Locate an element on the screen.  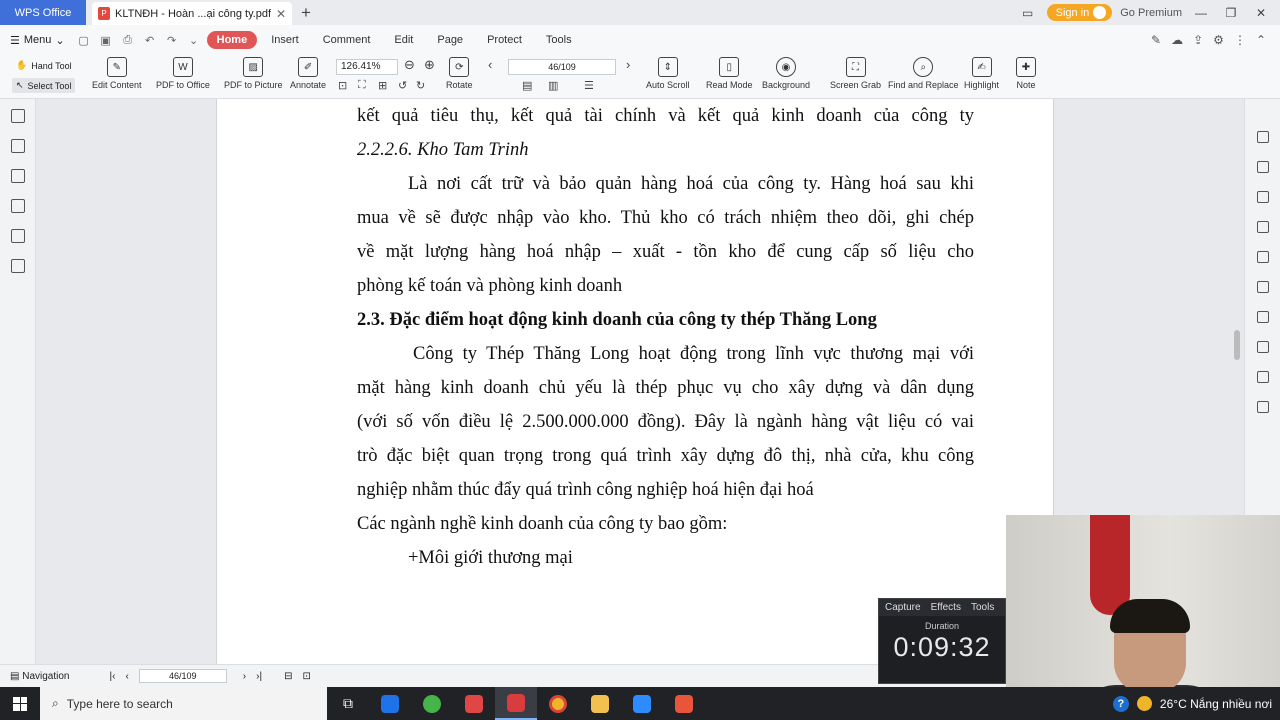
go-premium-button: Go Premium is located at coordinates (1151, 13).